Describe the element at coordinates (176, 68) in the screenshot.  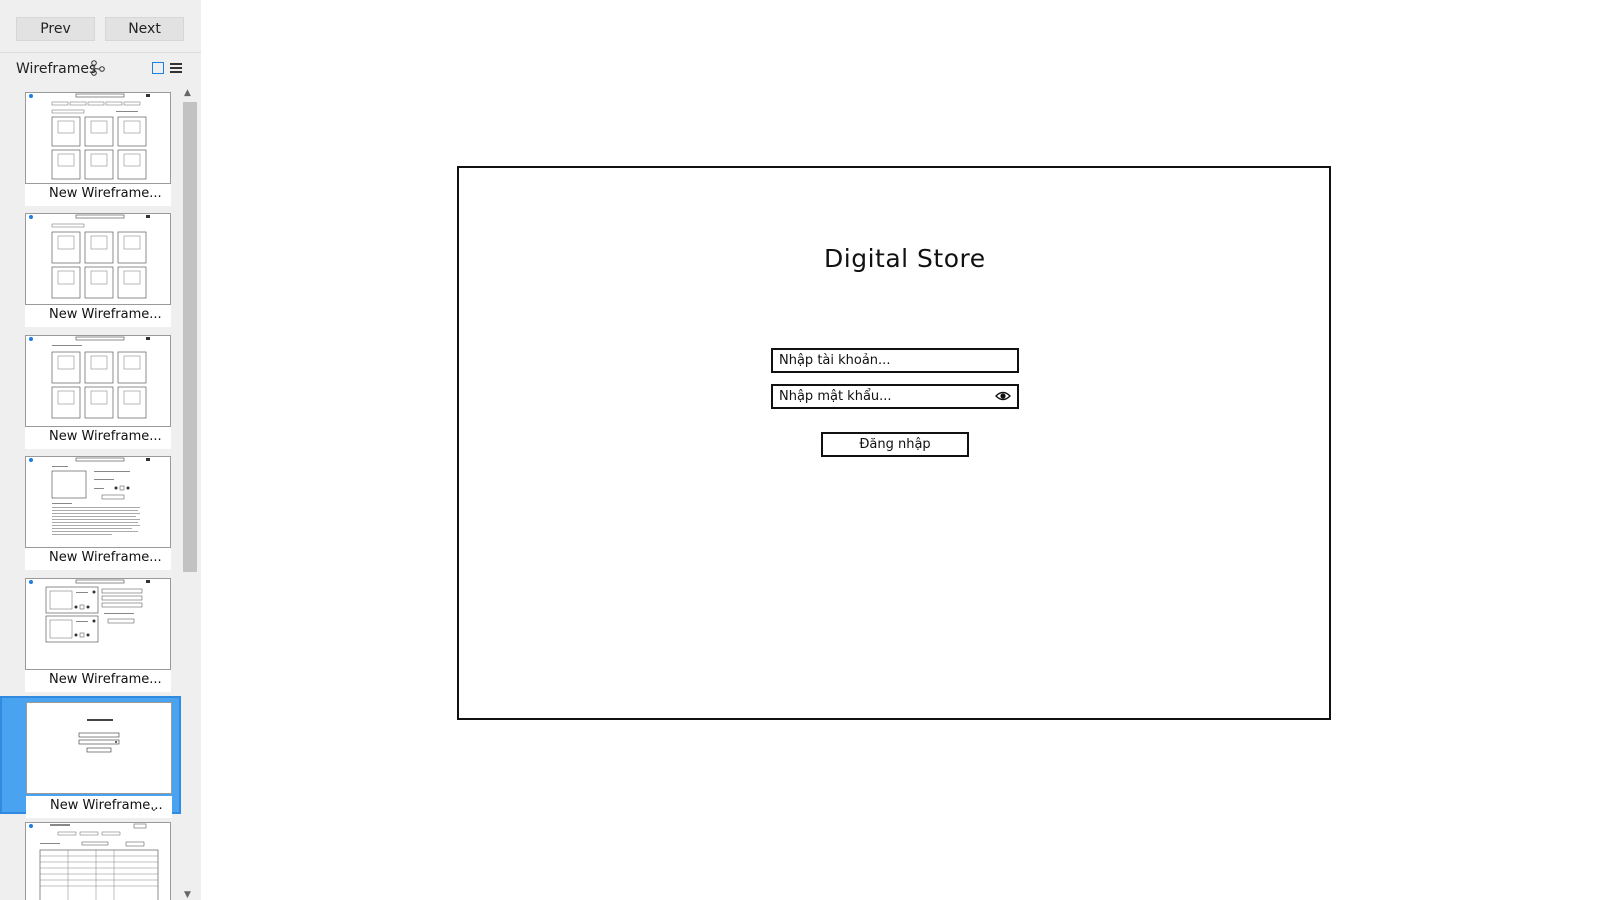
I see `list-view-icon` at that location.